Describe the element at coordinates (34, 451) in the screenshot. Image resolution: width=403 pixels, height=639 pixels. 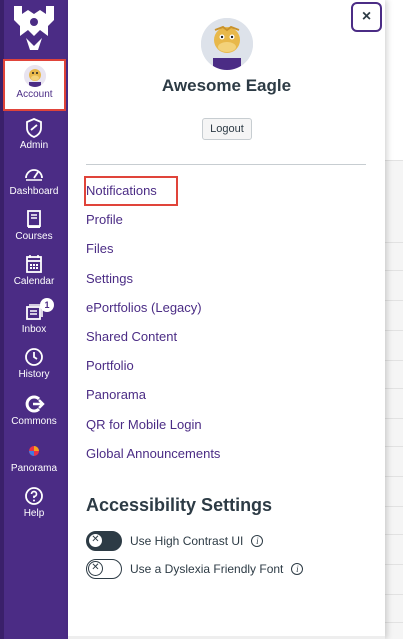
I see `panorama-icon` at that location.